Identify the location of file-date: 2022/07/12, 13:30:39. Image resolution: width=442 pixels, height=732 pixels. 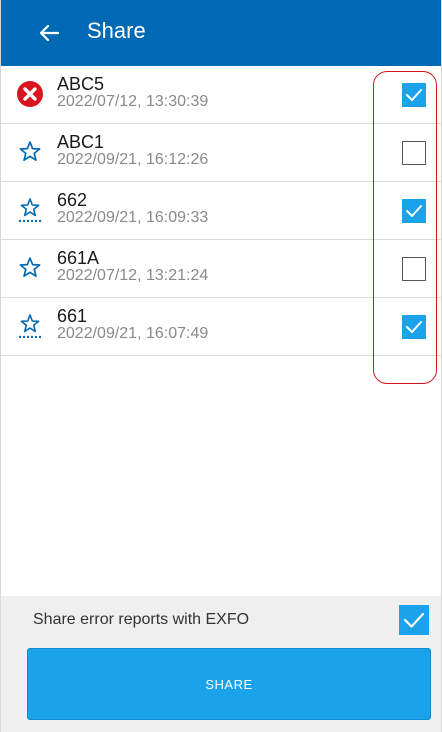
(133, 101).